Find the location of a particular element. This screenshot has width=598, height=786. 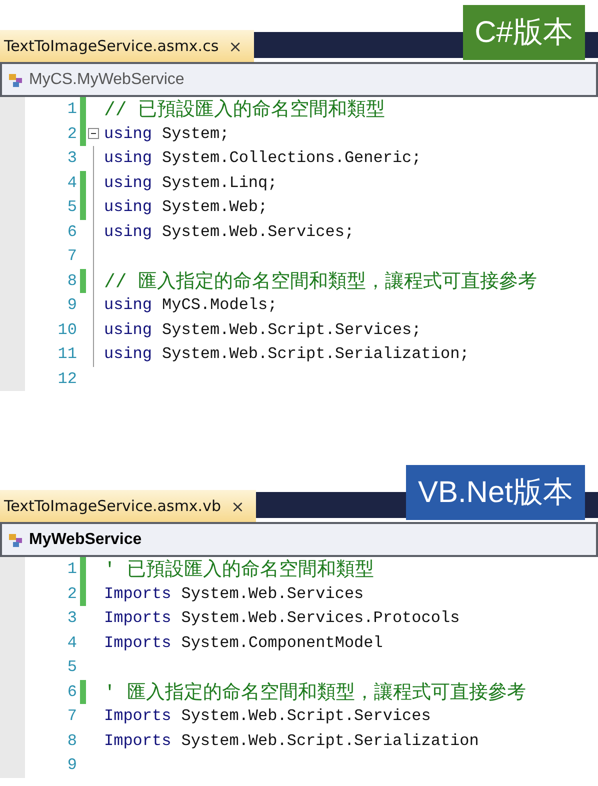

code-comment: // 已預設匯入的命名空間和類型 is located at coordinates (245, 110).